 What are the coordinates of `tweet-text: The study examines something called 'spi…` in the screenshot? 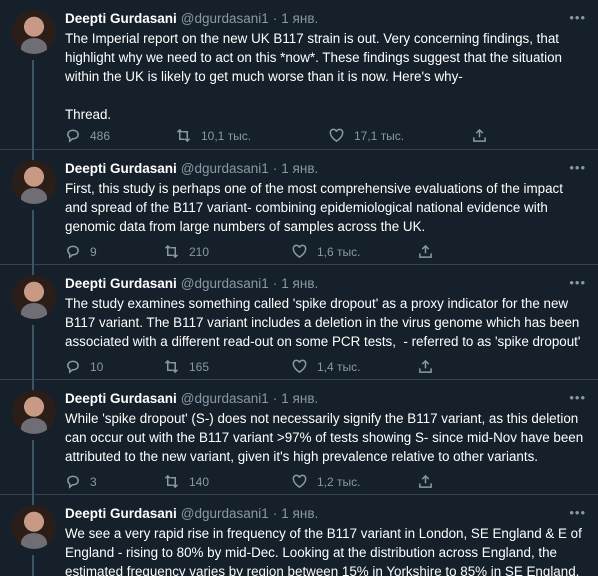 It's located at (324, 322).